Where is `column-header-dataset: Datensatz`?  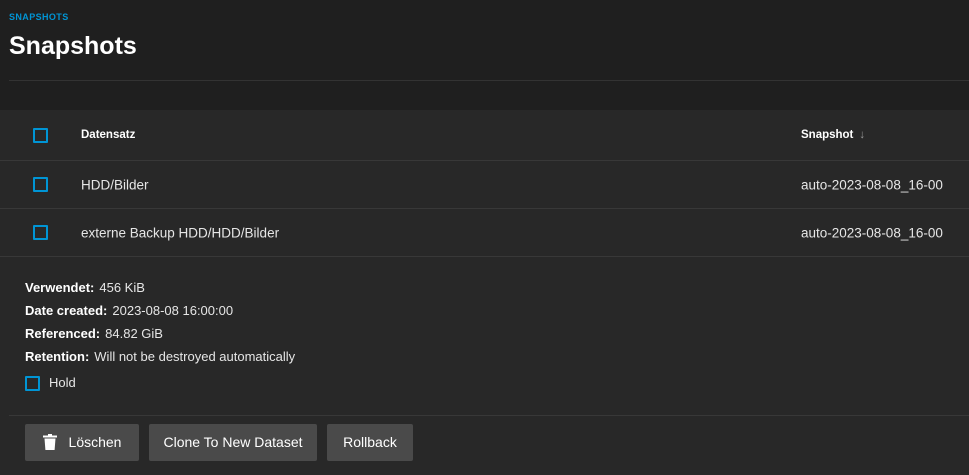 column-header-dataset: Datensatz is located at coordinates (108, 135).